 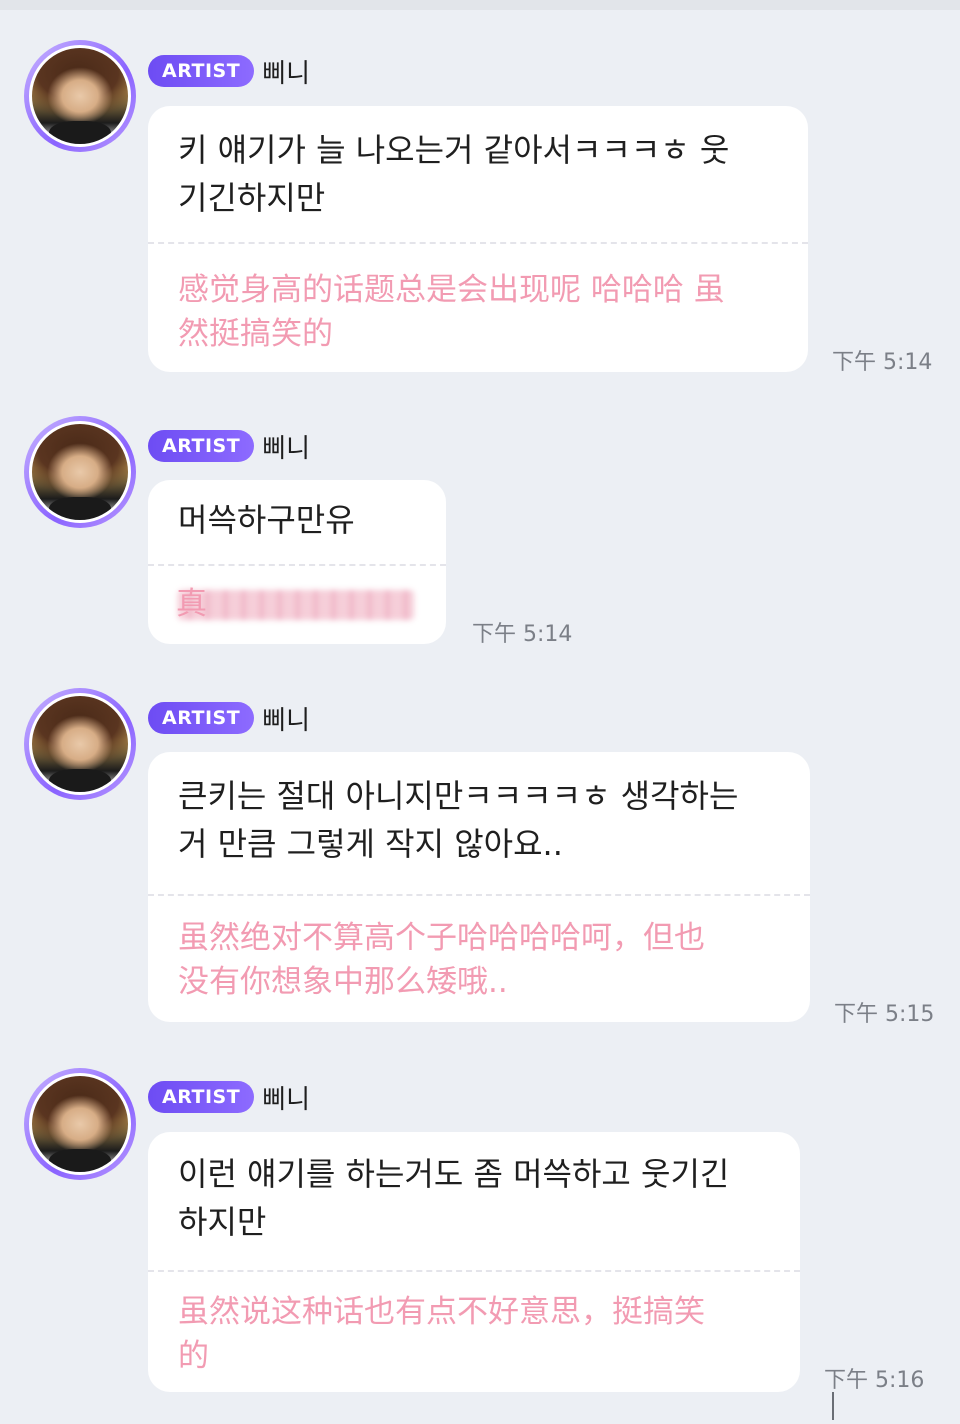 I want to click on blurred-translation: 真, so click(x=297, y=604).